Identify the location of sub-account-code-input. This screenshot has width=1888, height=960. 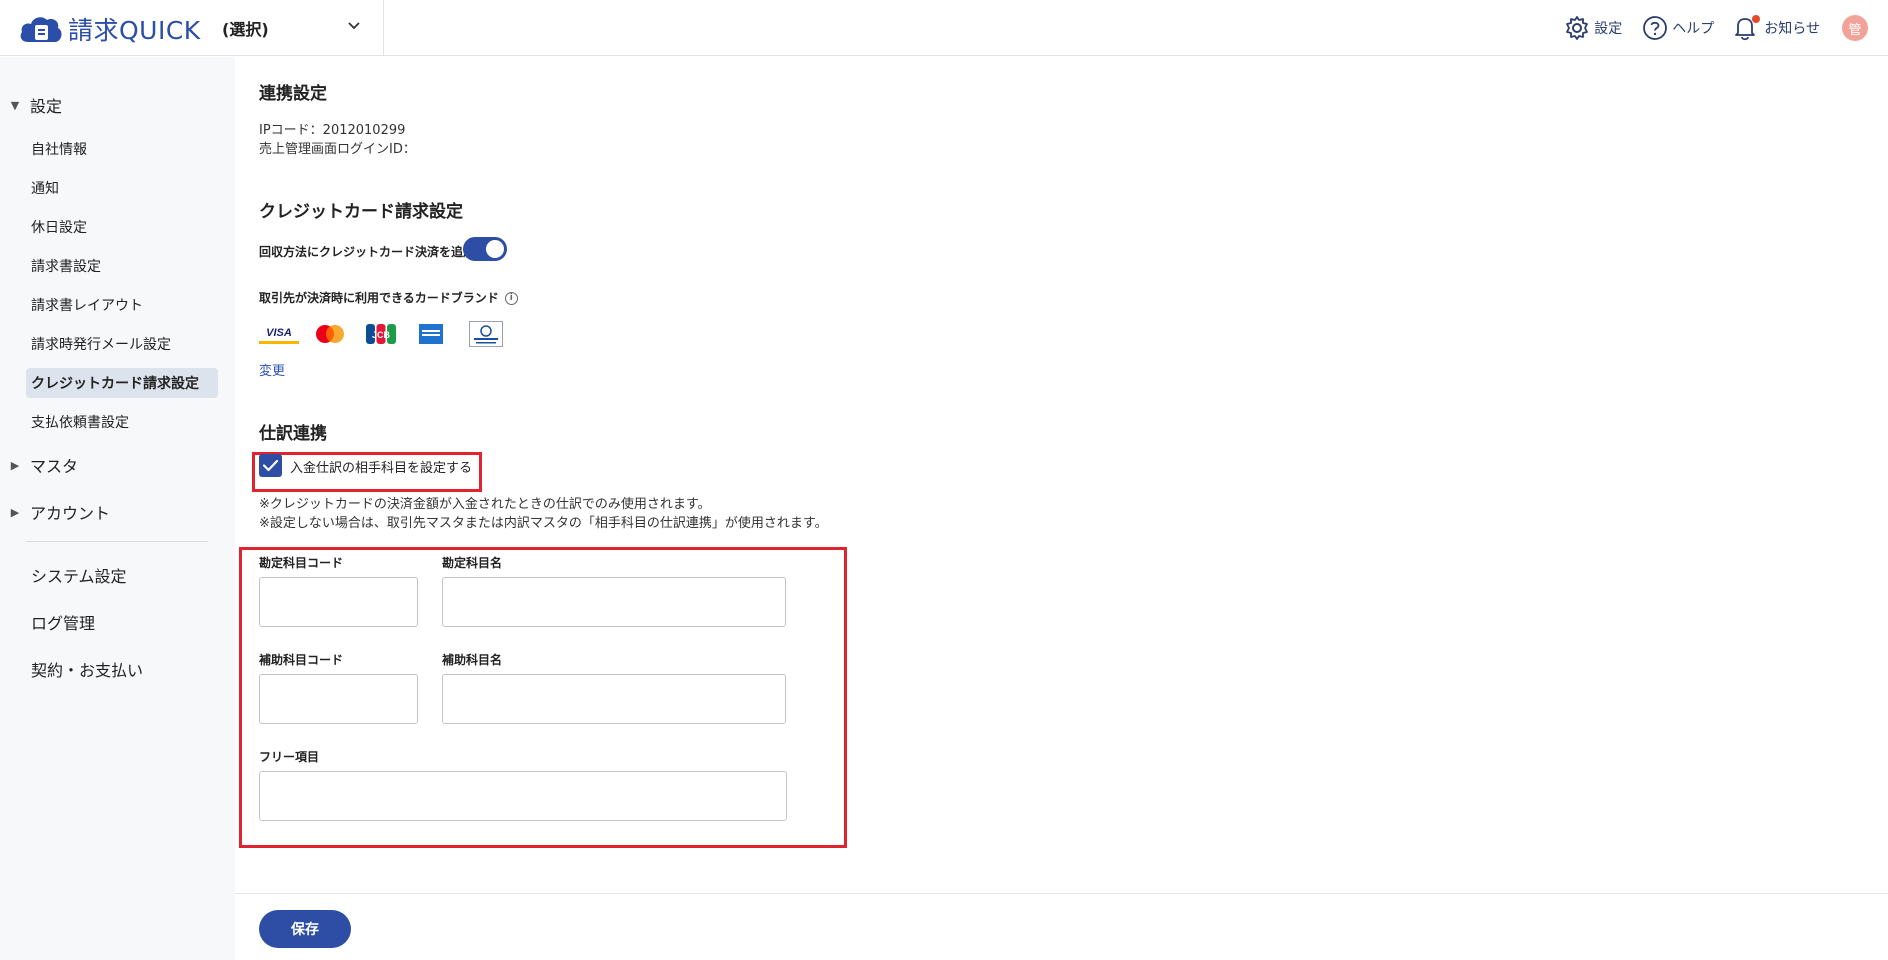
(338, 699).